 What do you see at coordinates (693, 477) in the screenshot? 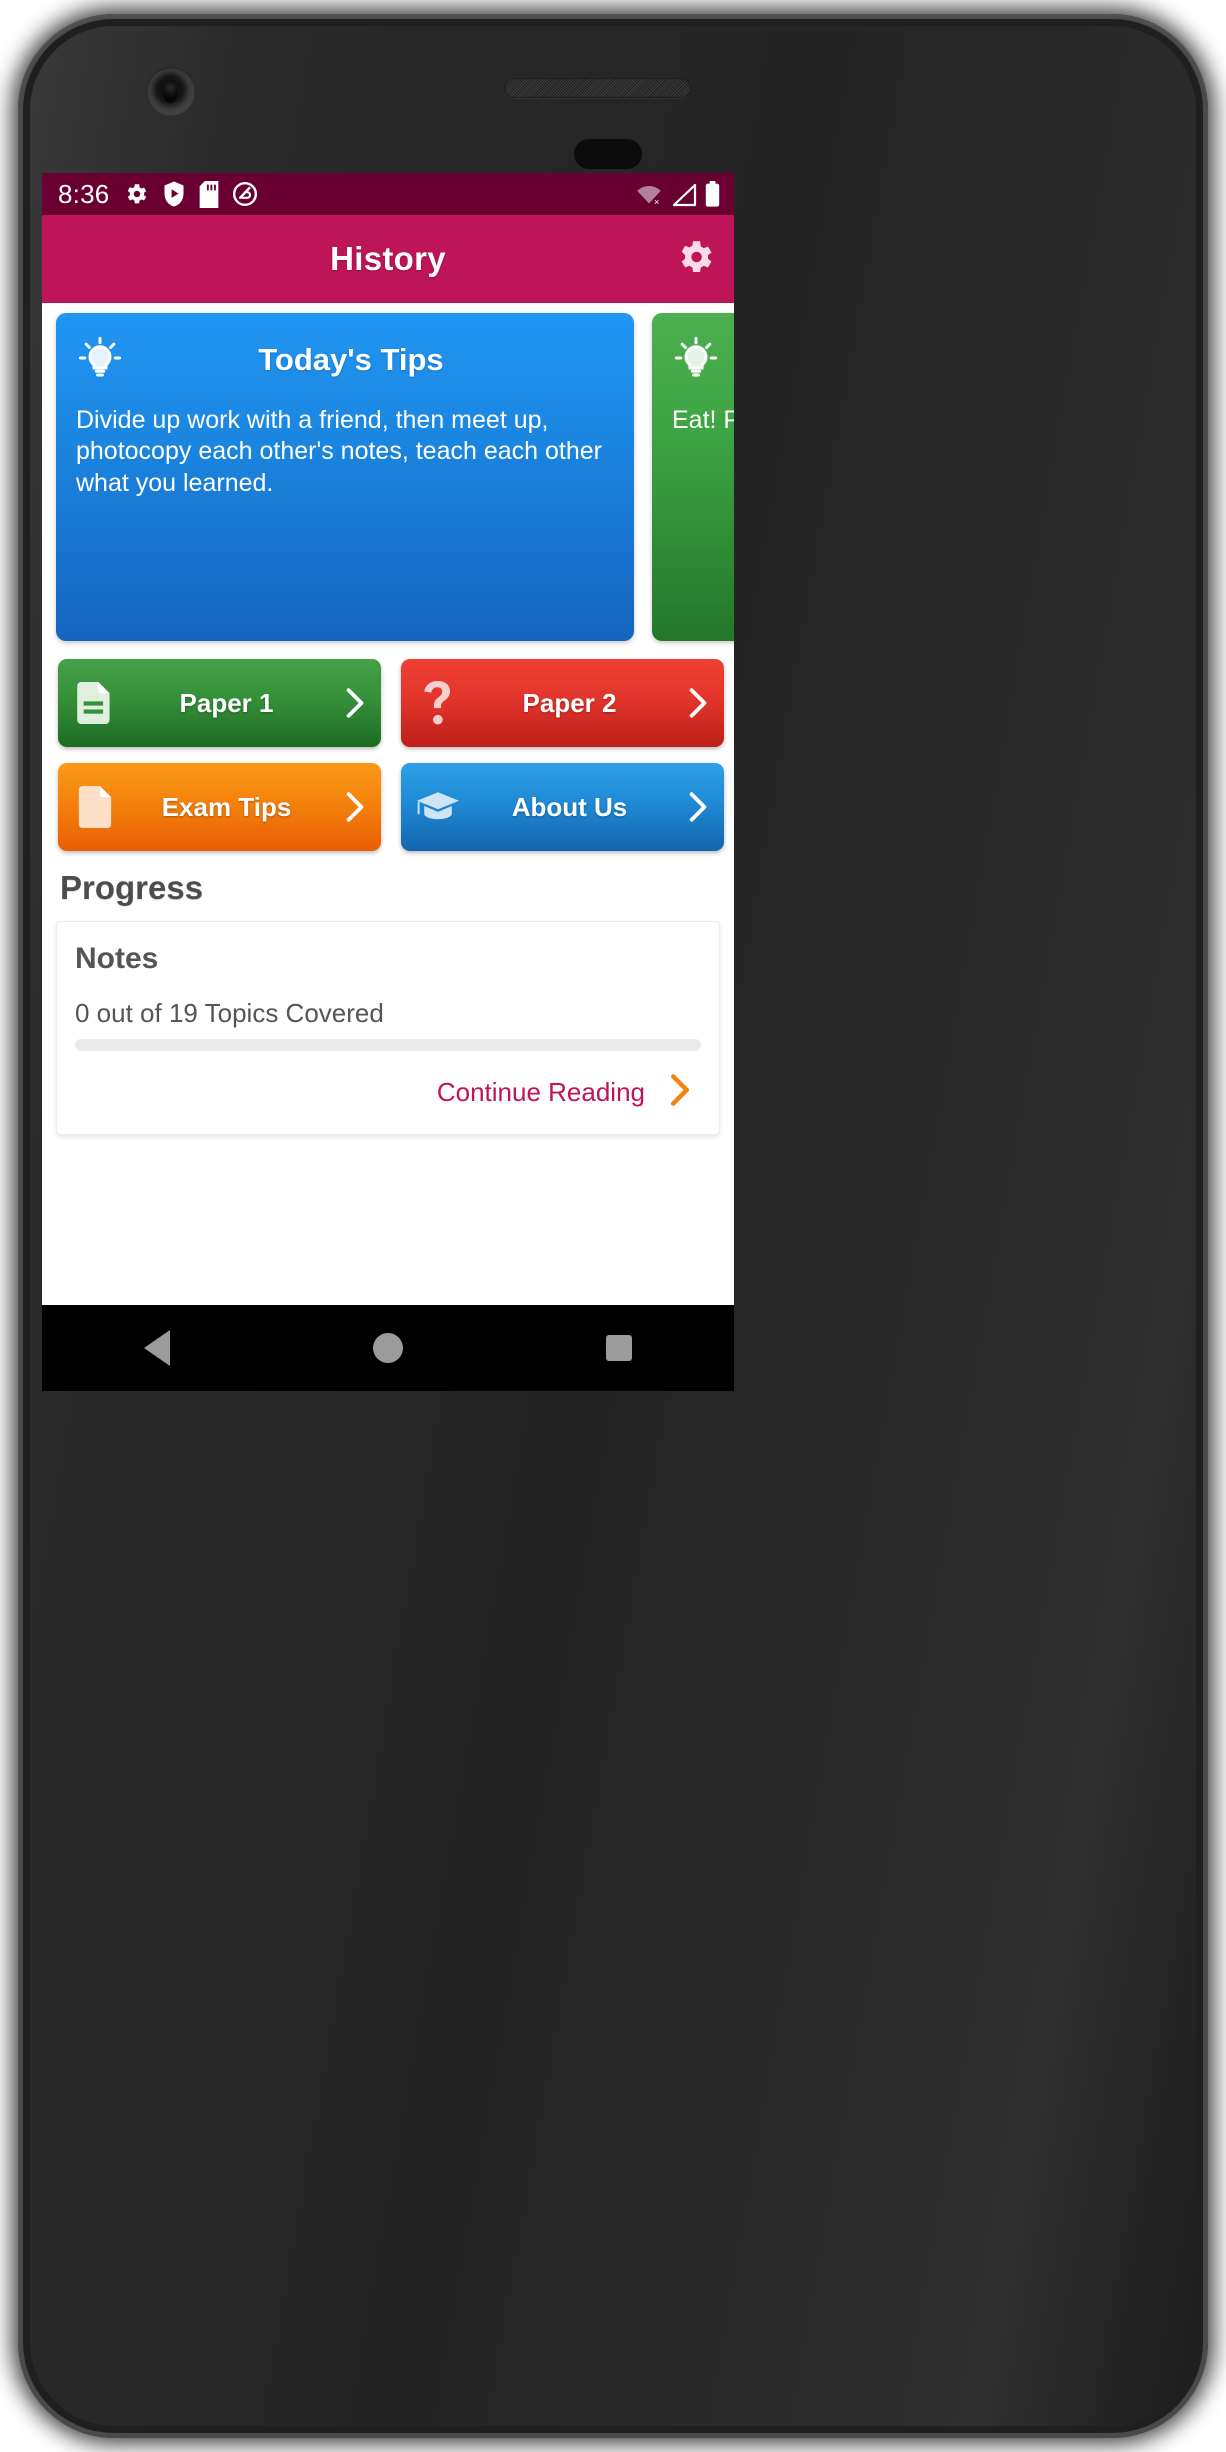
I see `tip-card-next: Eat! Pick minor chocolate` at bounding box center [693, 477].